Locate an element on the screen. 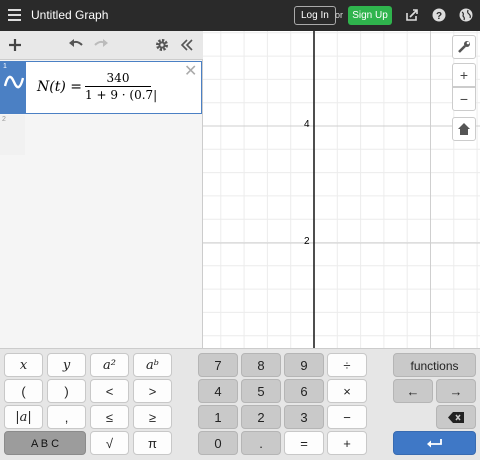 This screenshot has width=480, height=460. key-comma: , is located at coordinates (66, 417).